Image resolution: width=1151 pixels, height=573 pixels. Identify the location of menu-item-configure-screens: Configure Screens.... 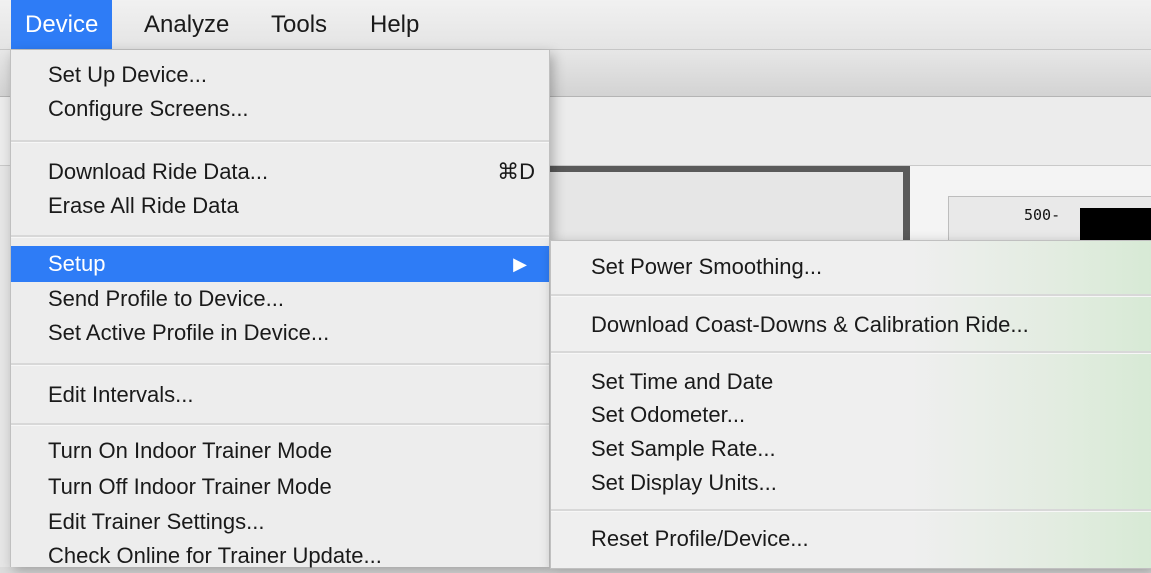
(280, 109).